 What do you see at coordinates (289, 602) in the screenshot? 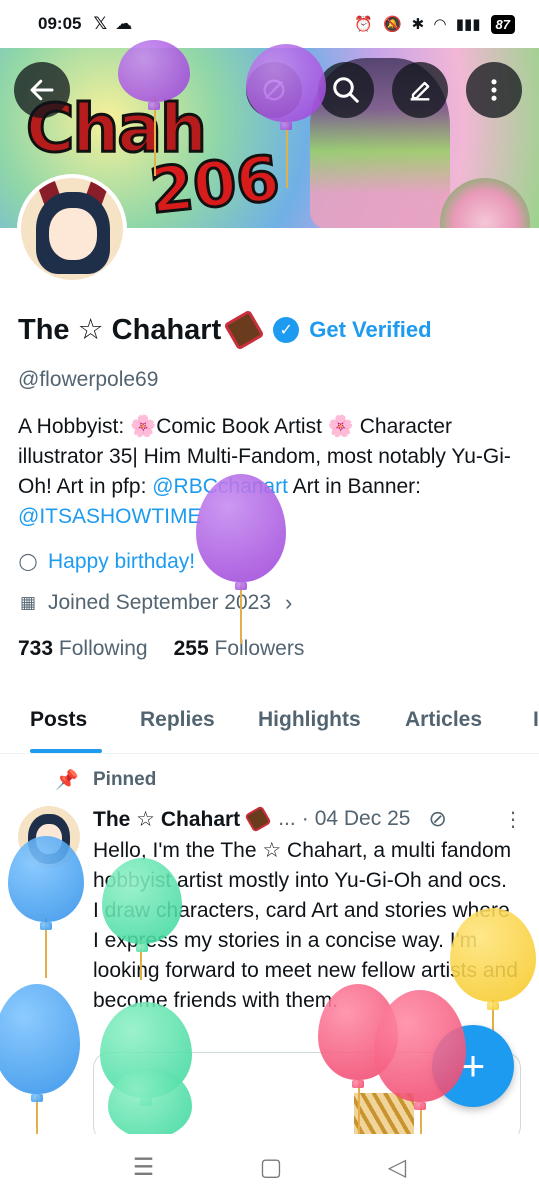
I see `chevron-right-icon: ›` at bounding box center [289, 602].